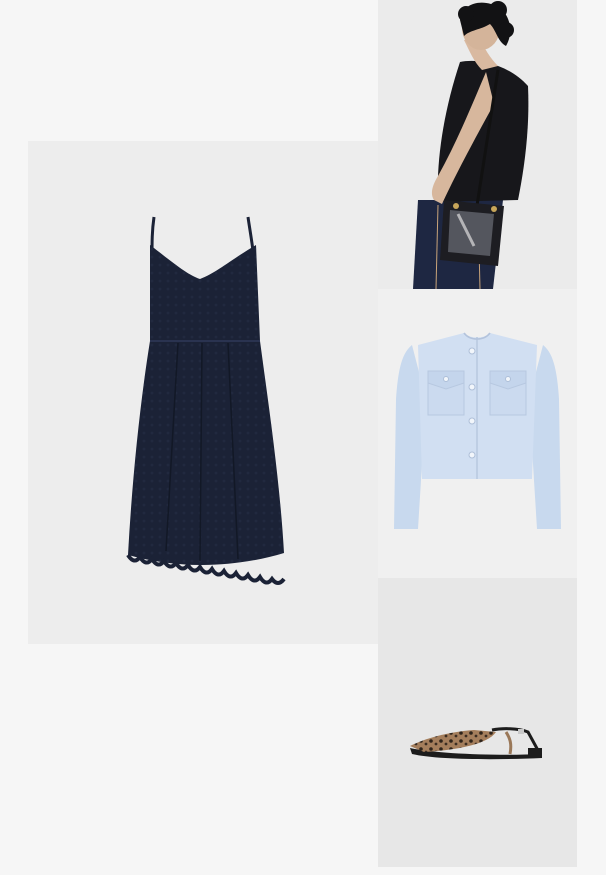  What do you see at coordinates (477, 430) in the screenshot?
I see `light-blue-jacket-image` at bounding box center [477, 430].